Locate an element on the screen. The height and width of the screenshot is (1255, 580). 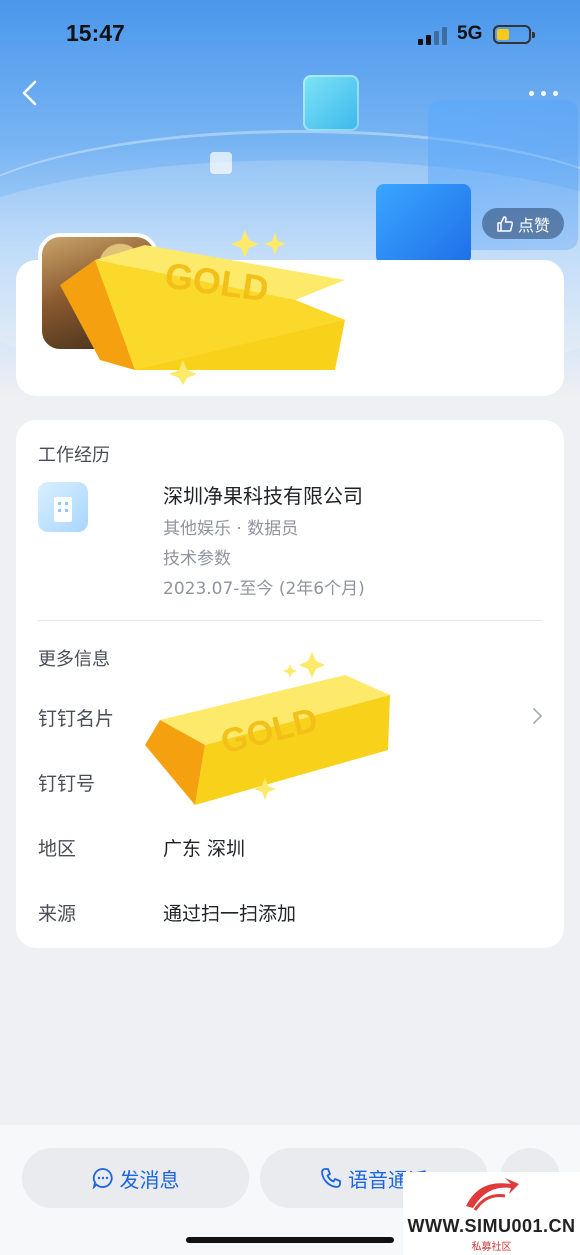
watermark: WWW.SIMU001.CN 私募社区 is located at coordinates (491, 1213).